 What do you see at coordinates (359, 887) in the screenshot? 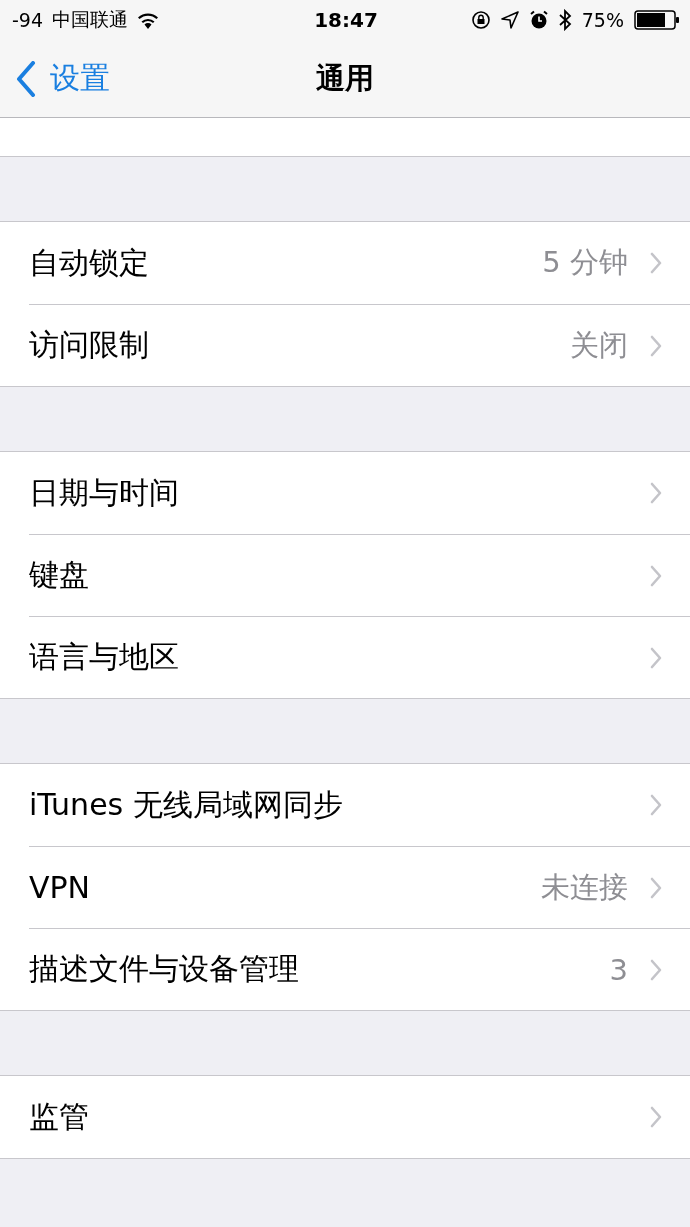
I see `settings-row: VPN 未连接` at bounding box center [359, 887].